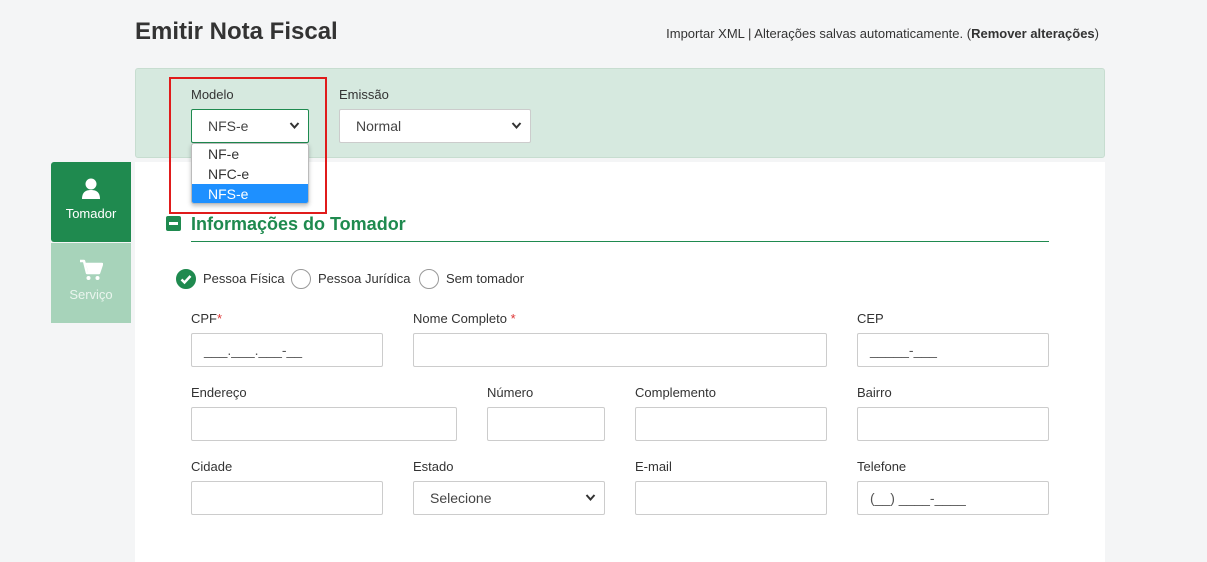 This screenshot has width=1207, height=562. I want to click on endereco-field, so click(324, 424).